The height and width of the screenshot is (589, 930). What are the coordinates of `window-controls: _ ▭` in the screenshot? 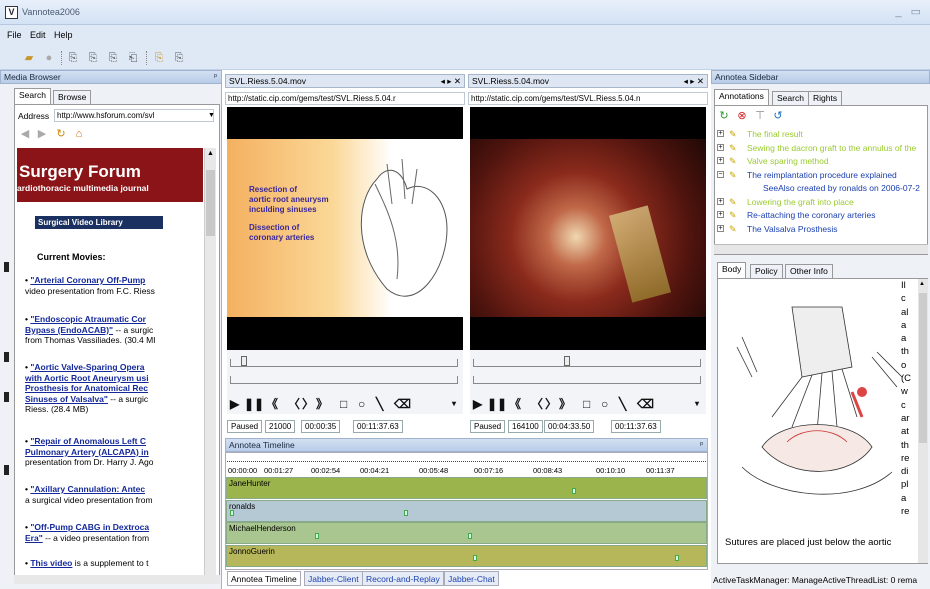 It's located at (909, 11).